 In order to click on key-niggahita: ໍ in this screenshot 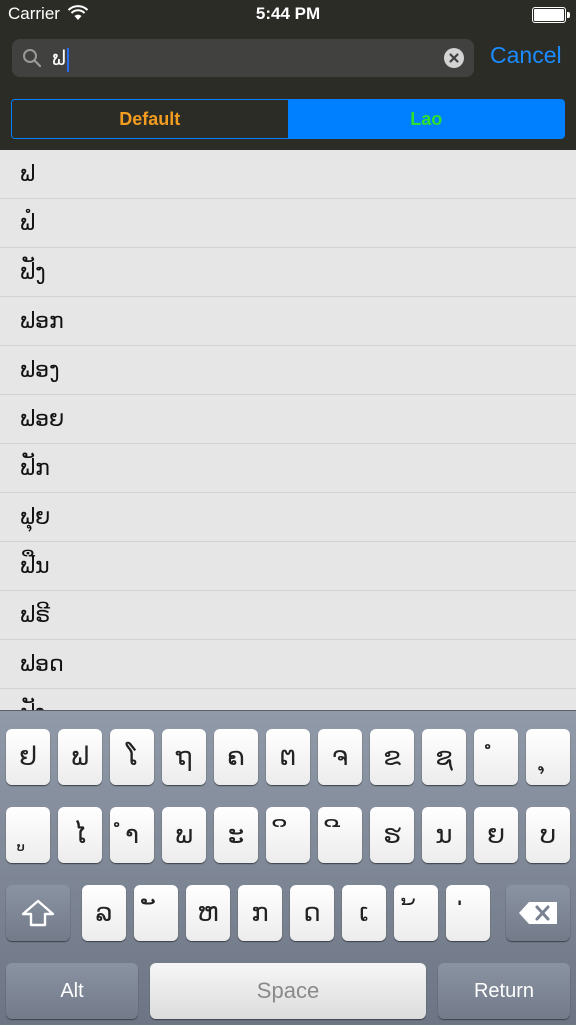, I will do `click(496, 757)`.